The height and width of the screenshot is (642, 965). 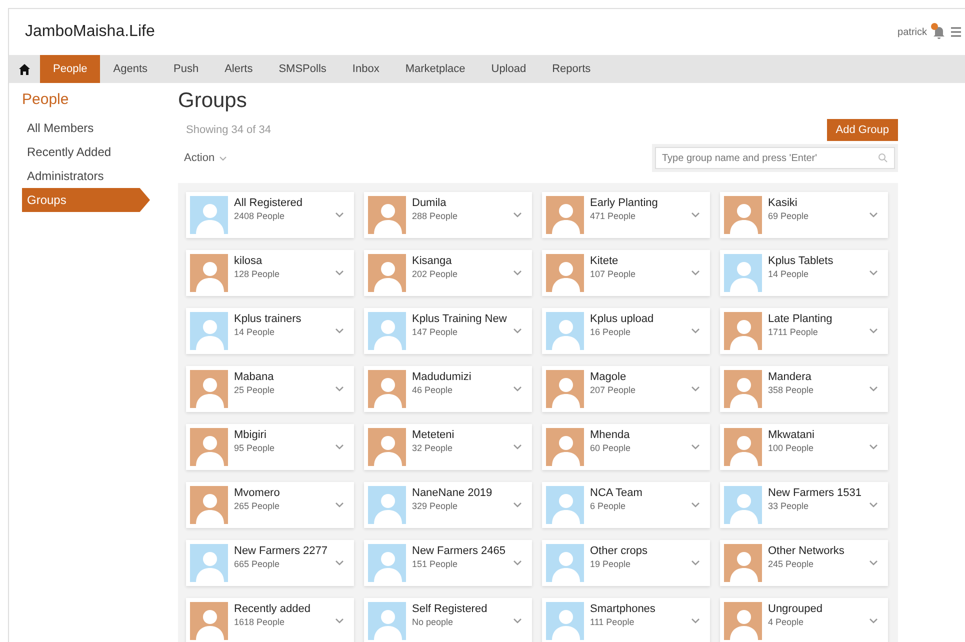 I want to click on group-card: Early Planting 471 People, so click(x=626, y=215).